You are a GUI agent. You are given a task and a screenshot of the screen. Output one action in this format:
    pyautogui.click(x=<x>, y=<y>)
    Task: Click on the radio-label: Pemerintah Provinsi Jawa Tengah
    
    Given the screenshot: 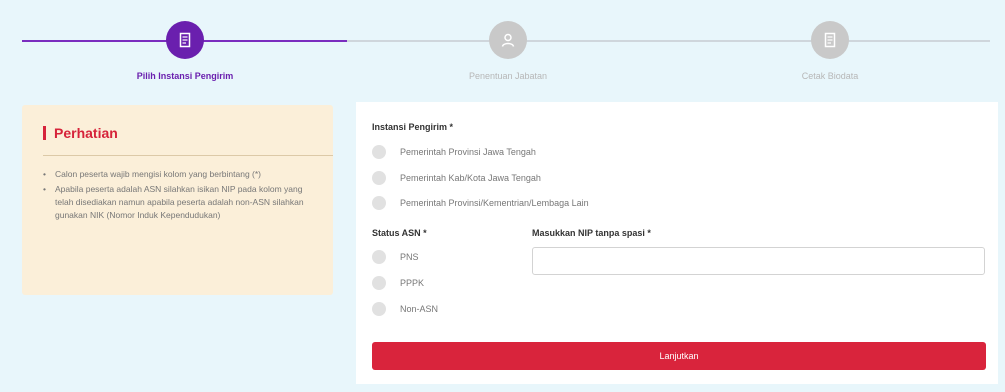 What is the action you would take?
    pyautogui.click(x=468, y=152)
    